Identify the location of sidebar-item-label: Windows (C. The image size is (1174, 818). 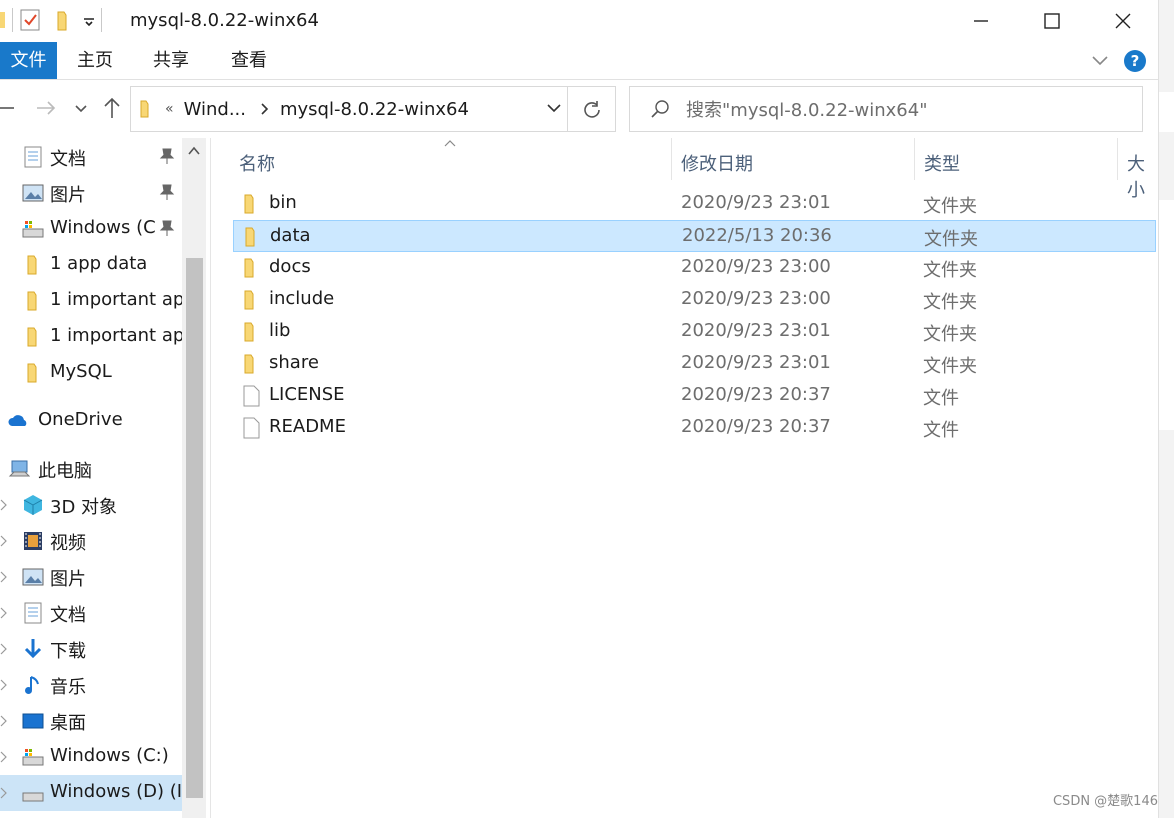
(103, 227).